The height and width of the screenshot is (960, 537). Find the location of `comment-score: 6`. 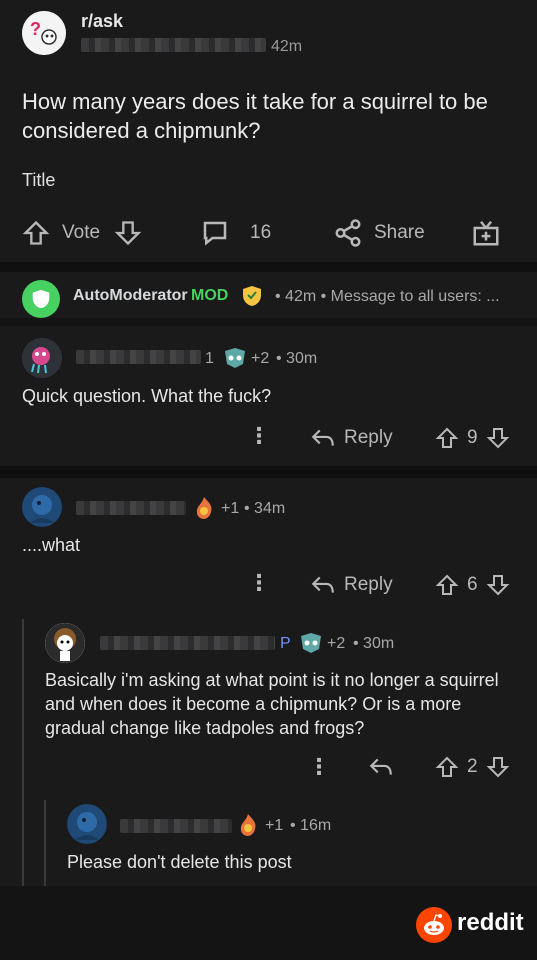

comment-score: 6 is located at coordinates (472, 584).